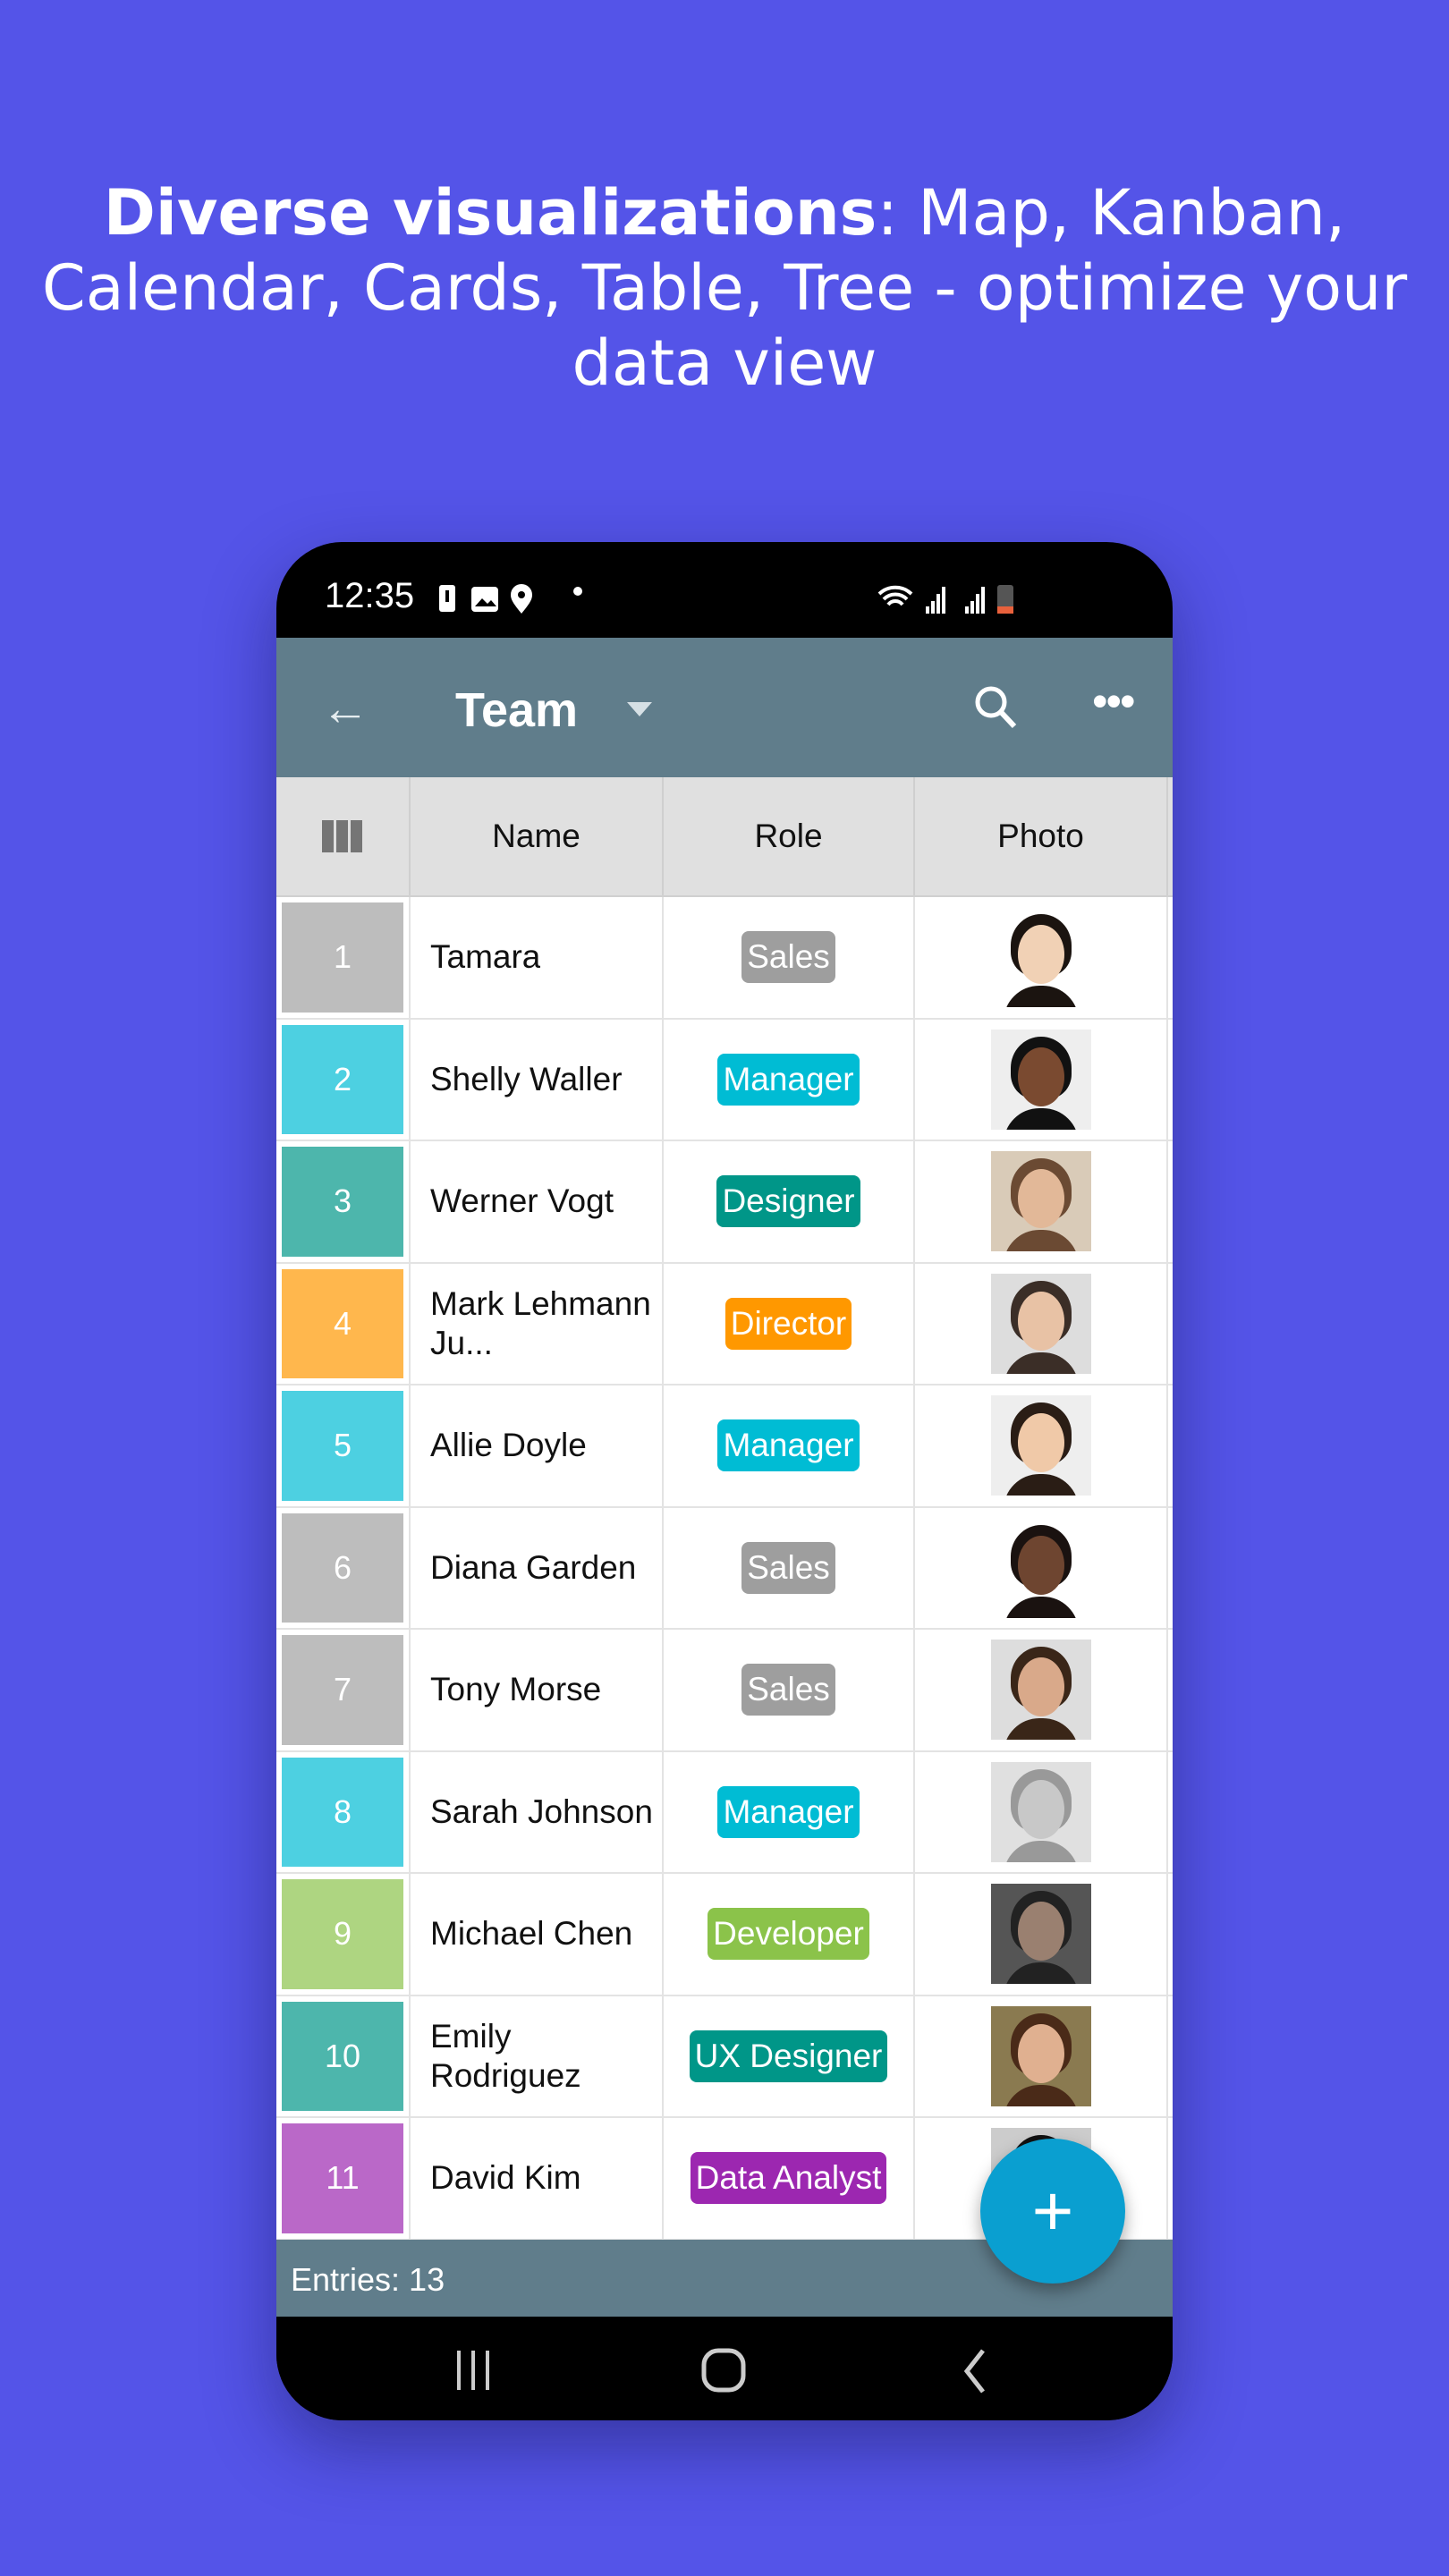  Describe the element at coordinates (516, 1689) in the screenshot. I see `name-text: Tony Morse` at that location.